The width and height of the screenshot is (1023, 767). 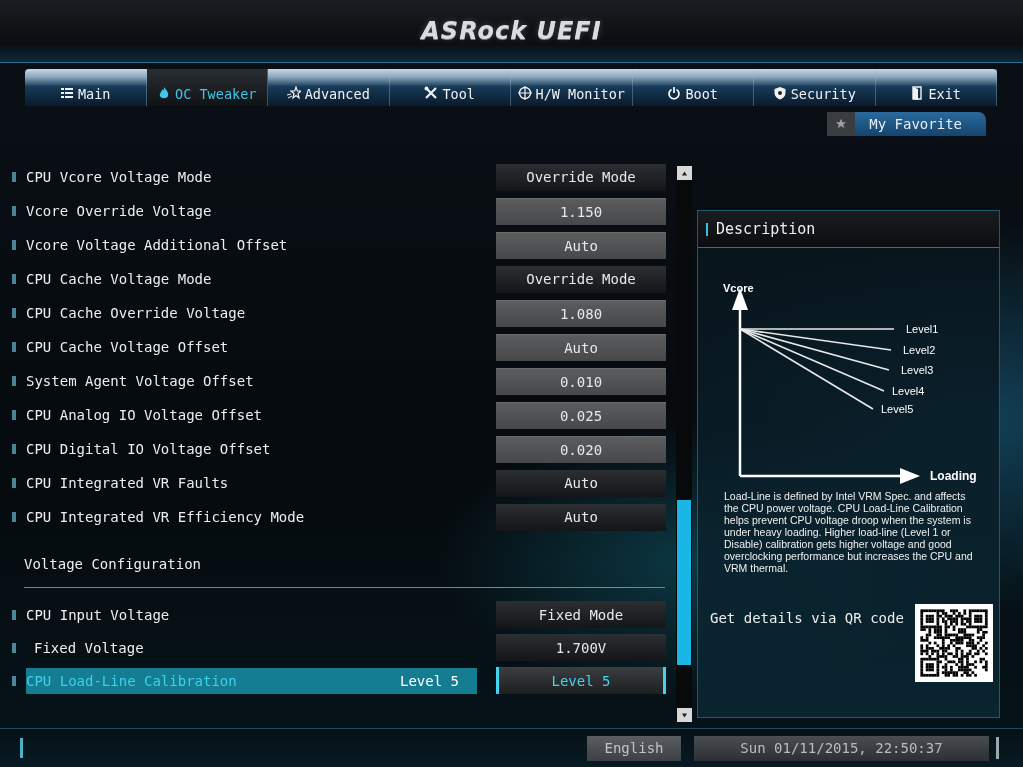 What do you see at coordinates (684, 173) in the screenshot?
I see `scroll-up-button` at bounding box center [684, 173].